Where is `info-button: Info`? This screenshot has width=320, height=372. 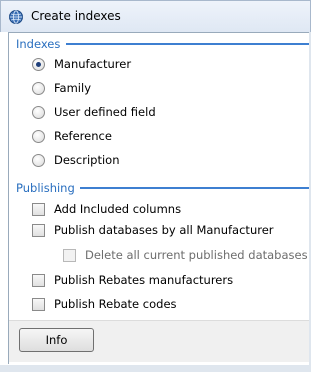 info-button: Info is located at coordinates (56, 340).